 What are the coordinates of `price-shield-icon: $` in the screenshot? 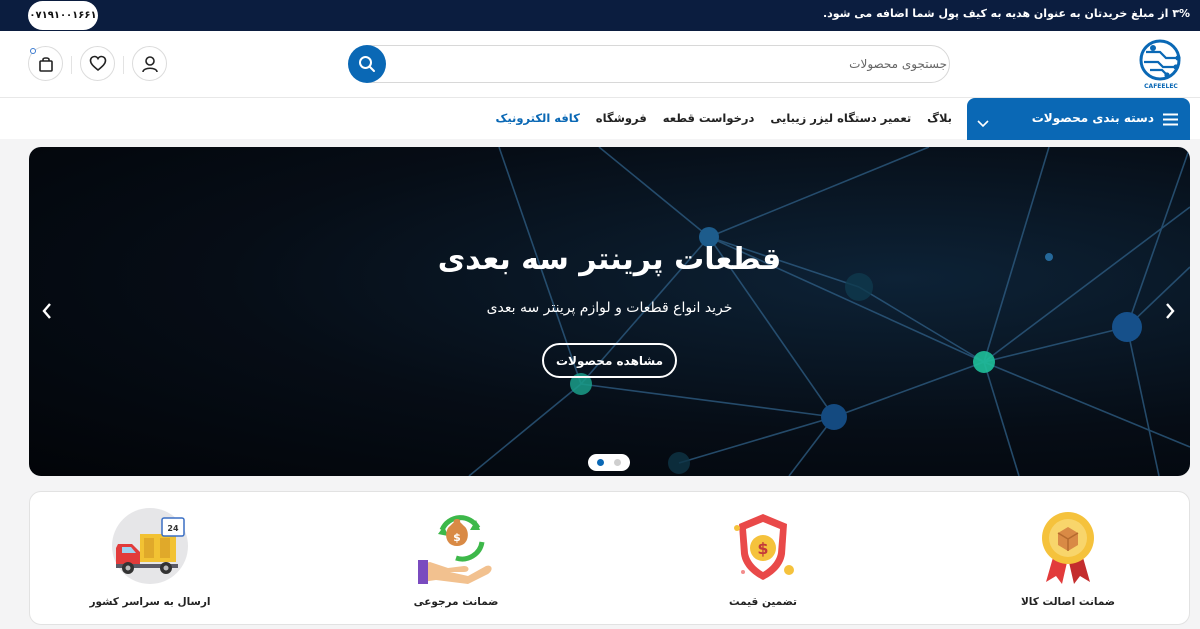 It's located at (763, 546).